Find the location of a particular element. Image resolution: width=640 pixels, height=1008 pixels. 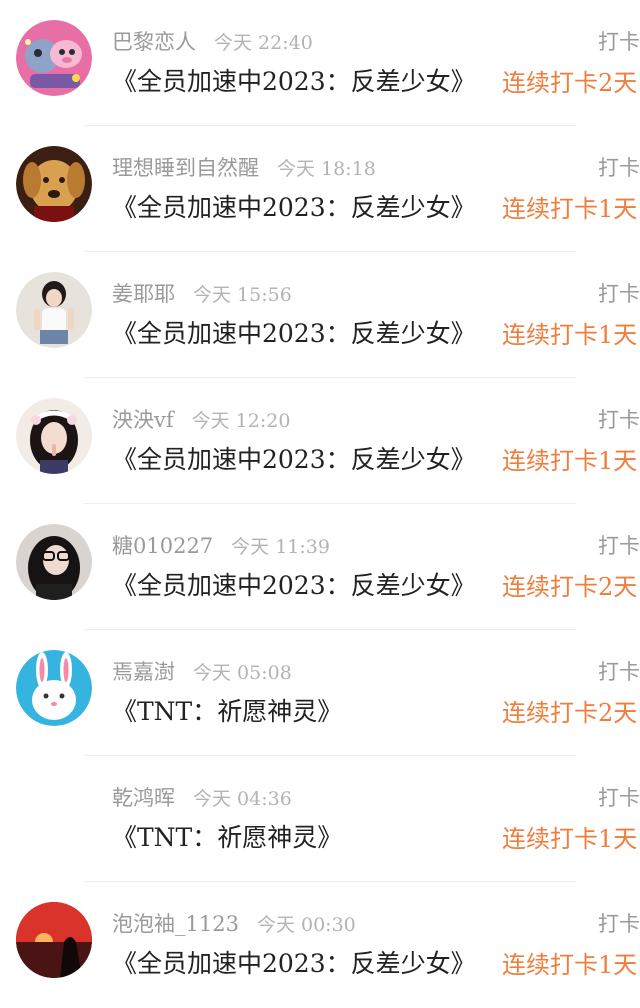

item-meta: 乾鸿晖 今天 04:36 is located at coordinates (202, 797).